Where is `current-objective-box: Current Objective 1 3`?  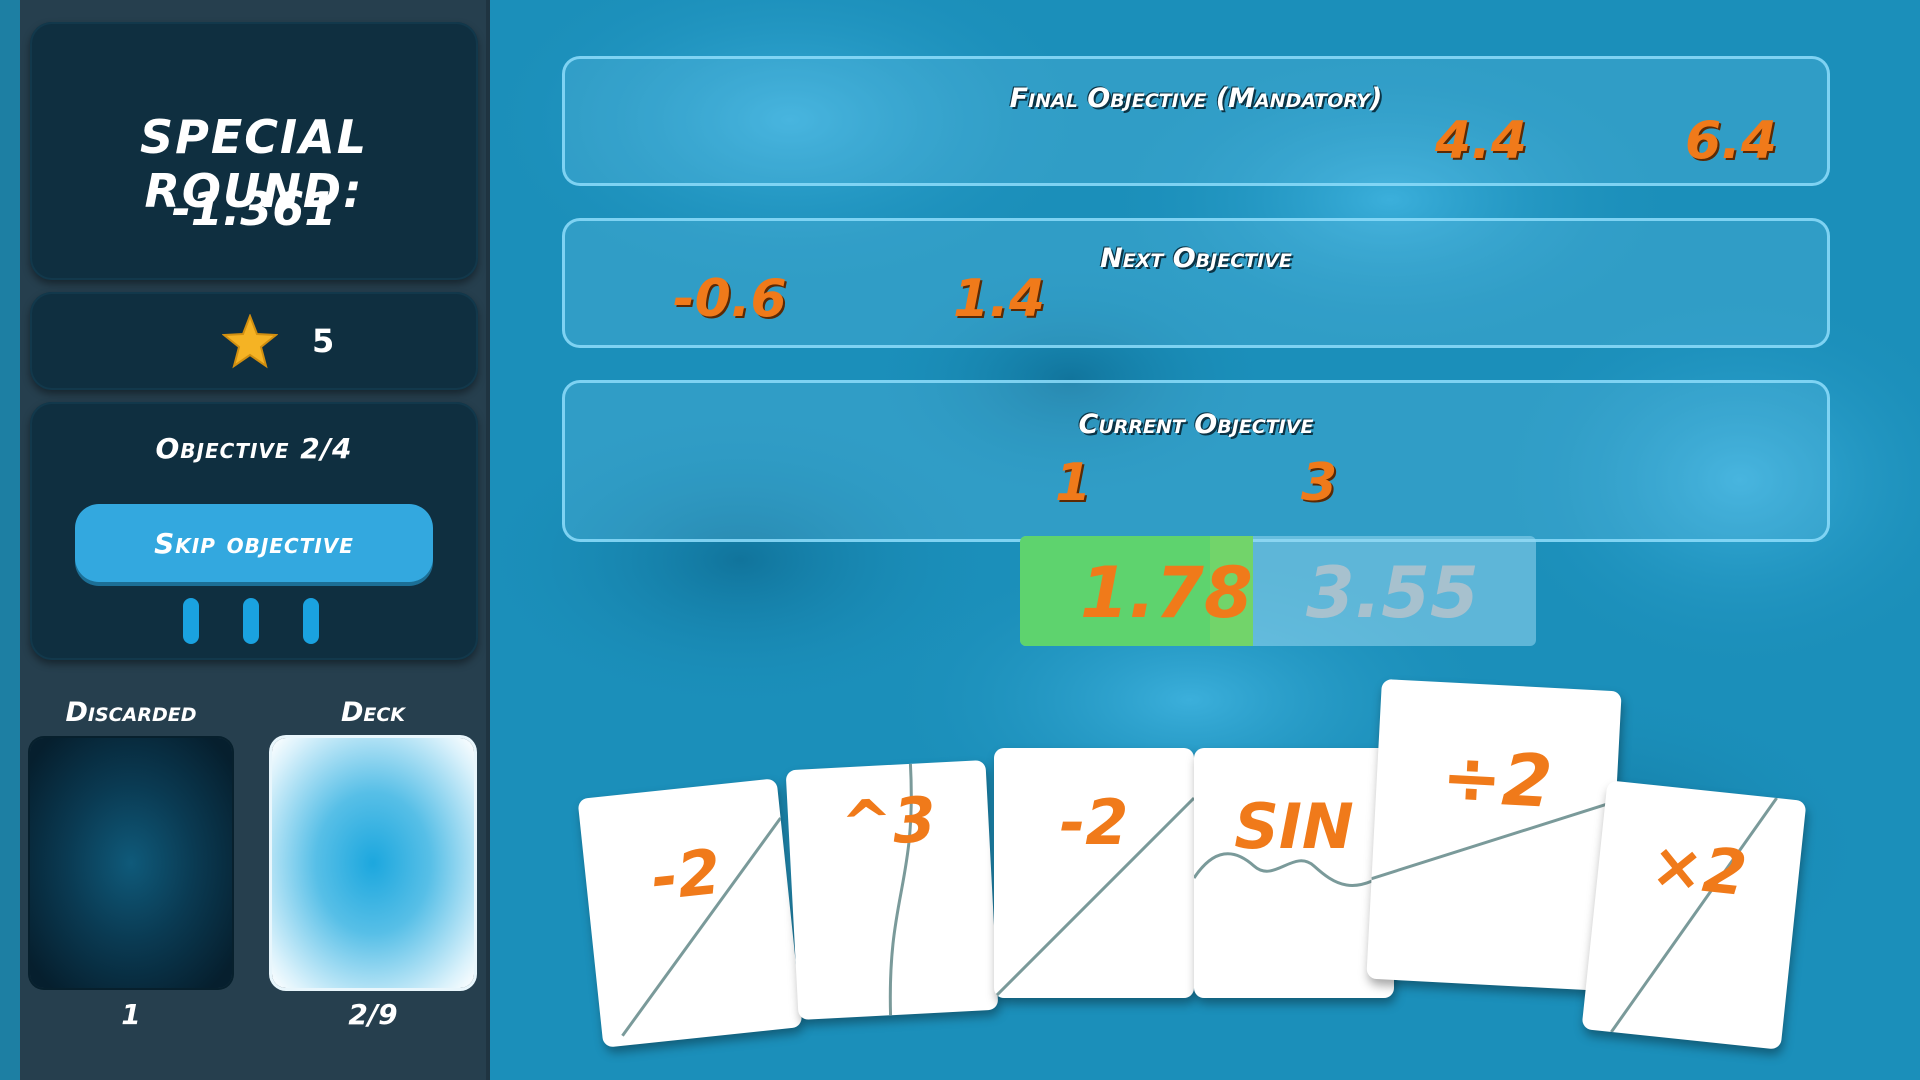 current-objective-box: Current Objective 1 3 is located at coordinates (1196, 461).